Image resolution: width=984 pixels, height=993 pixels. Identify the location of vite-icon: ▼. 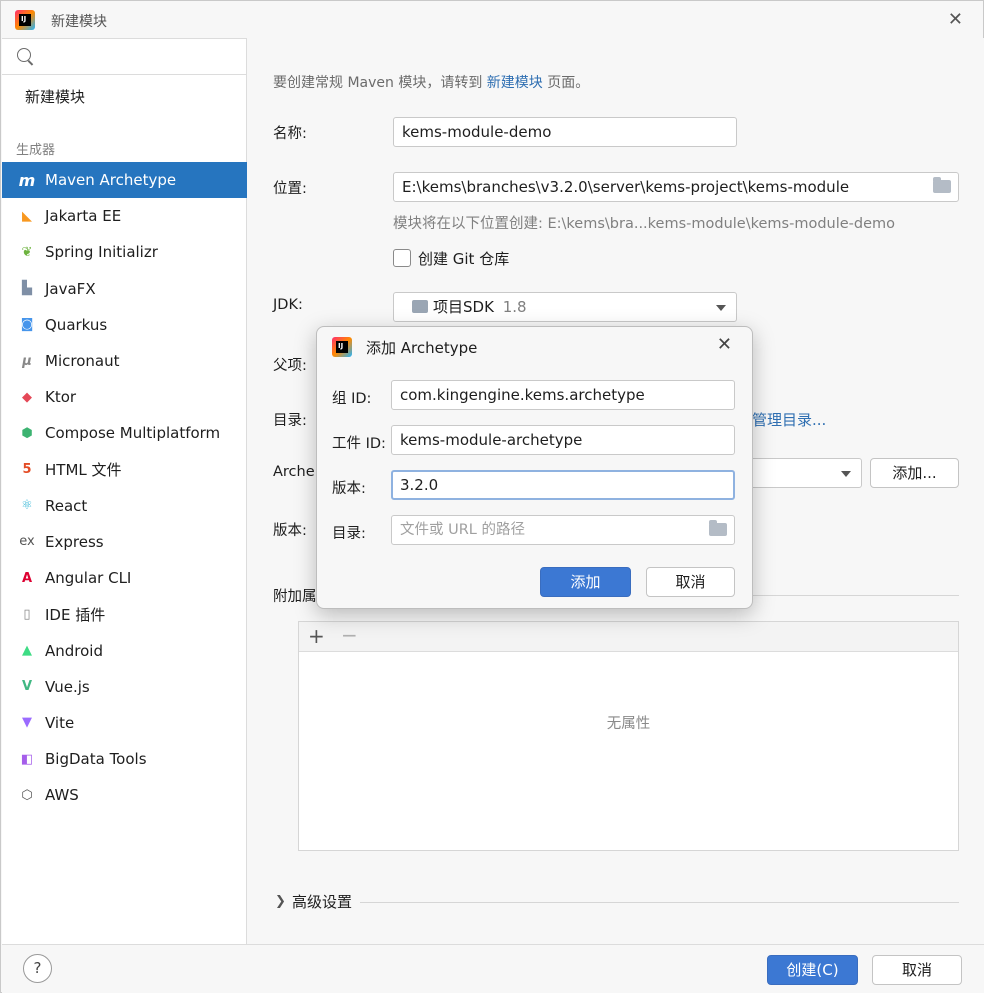
(27, 723).